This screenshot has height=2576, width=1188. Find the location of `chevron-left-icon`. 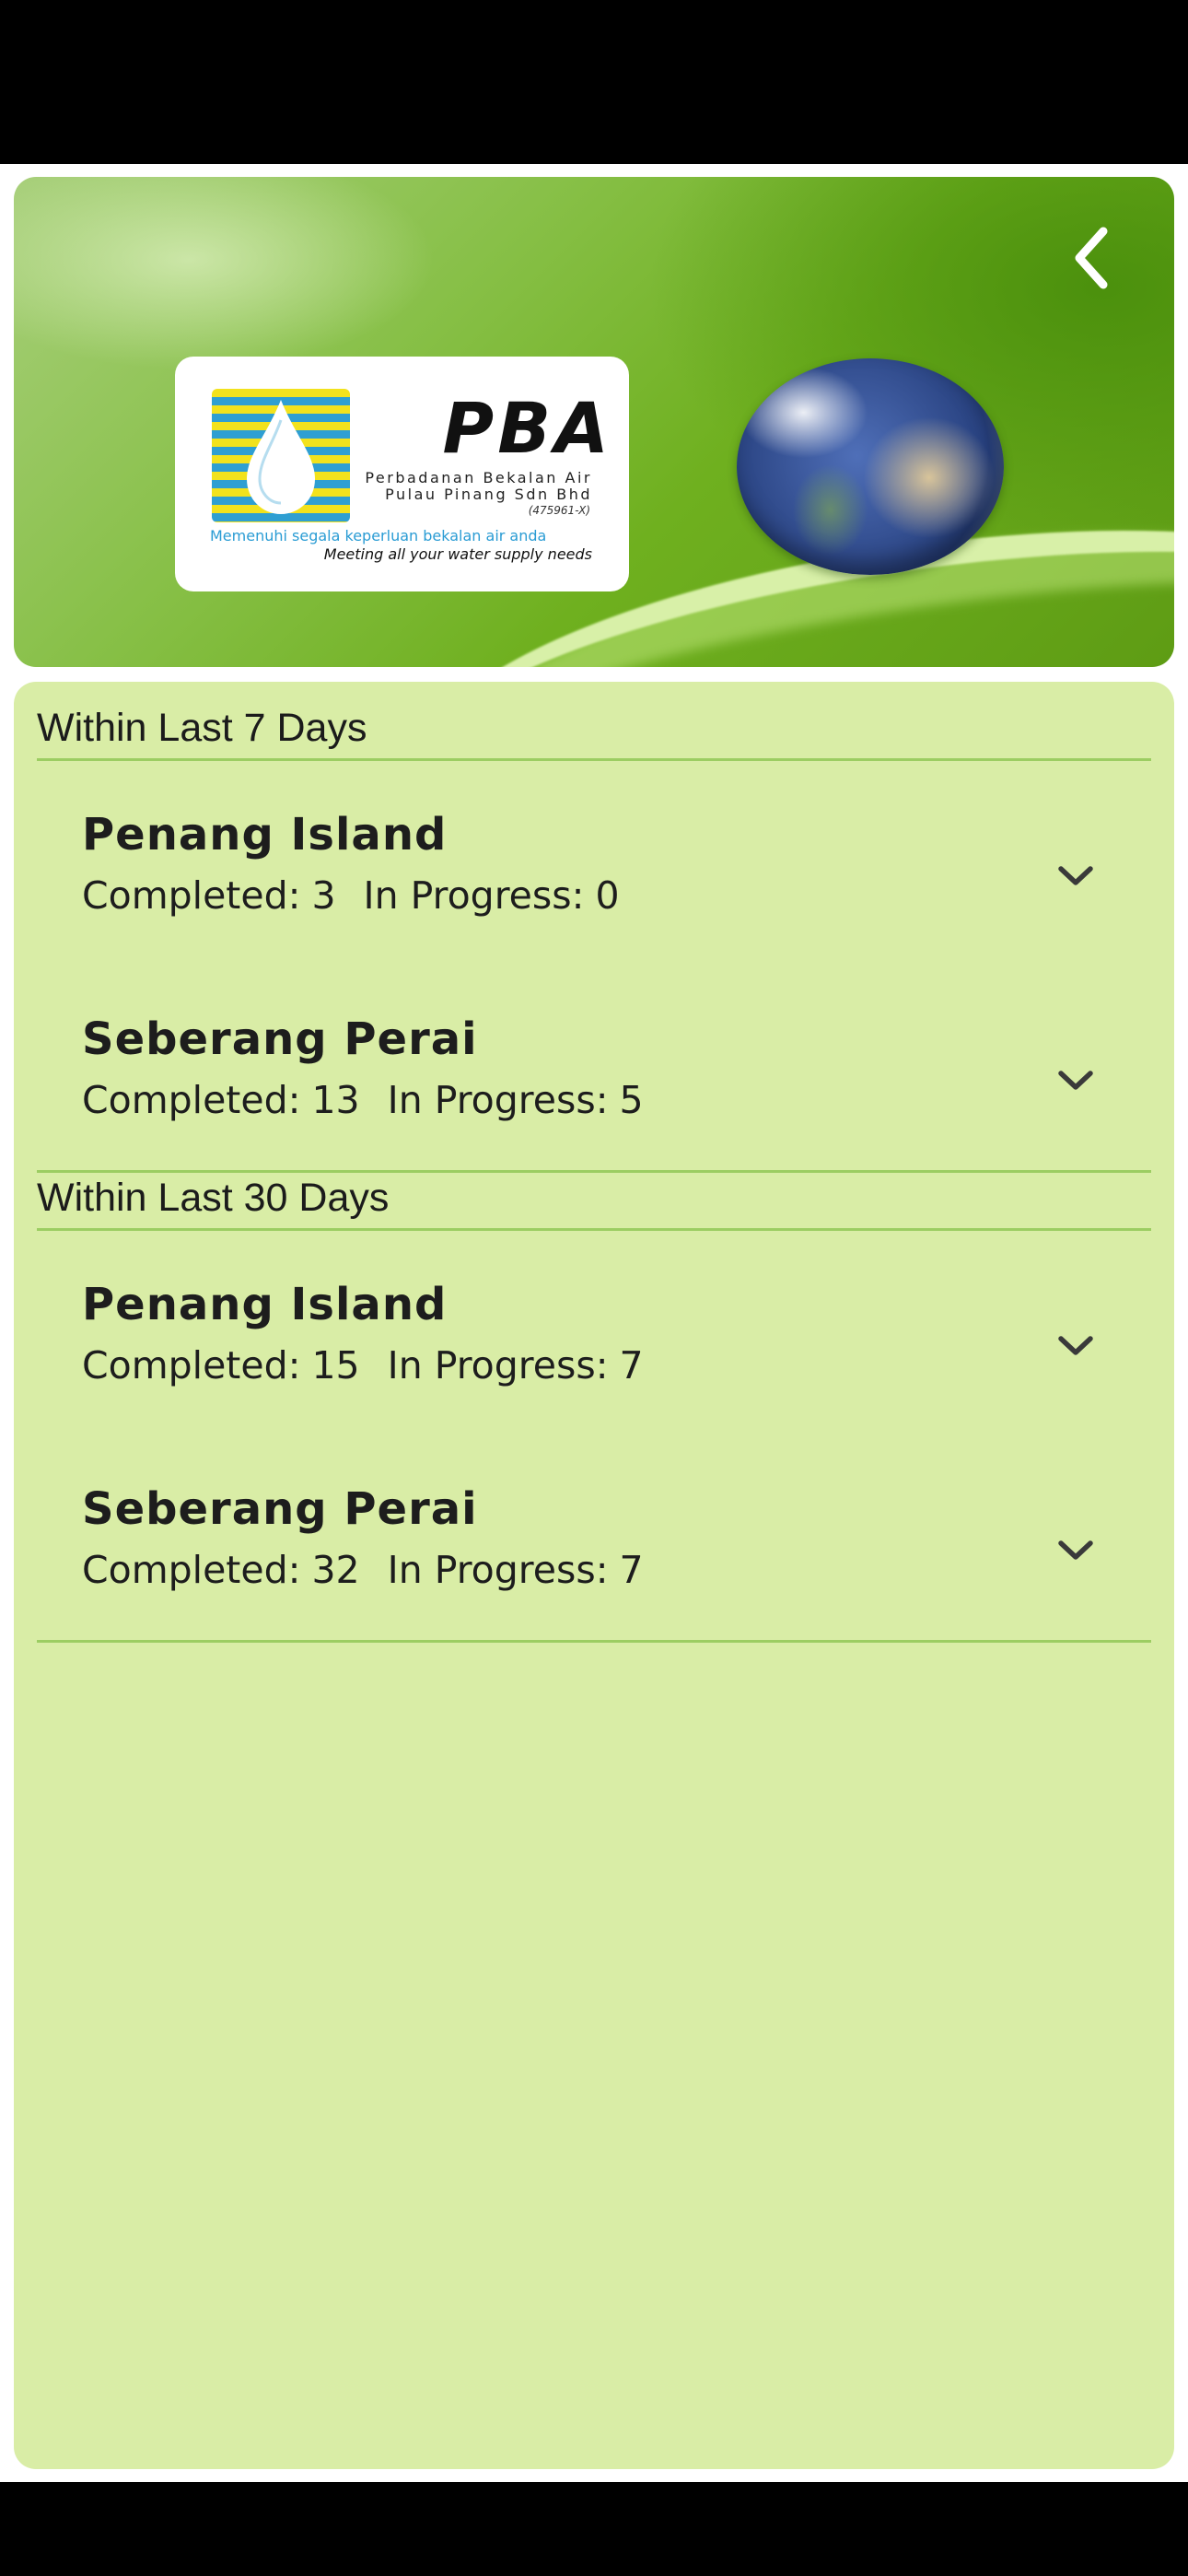

chevron-left-icon is located at coordinates (1091, 258).